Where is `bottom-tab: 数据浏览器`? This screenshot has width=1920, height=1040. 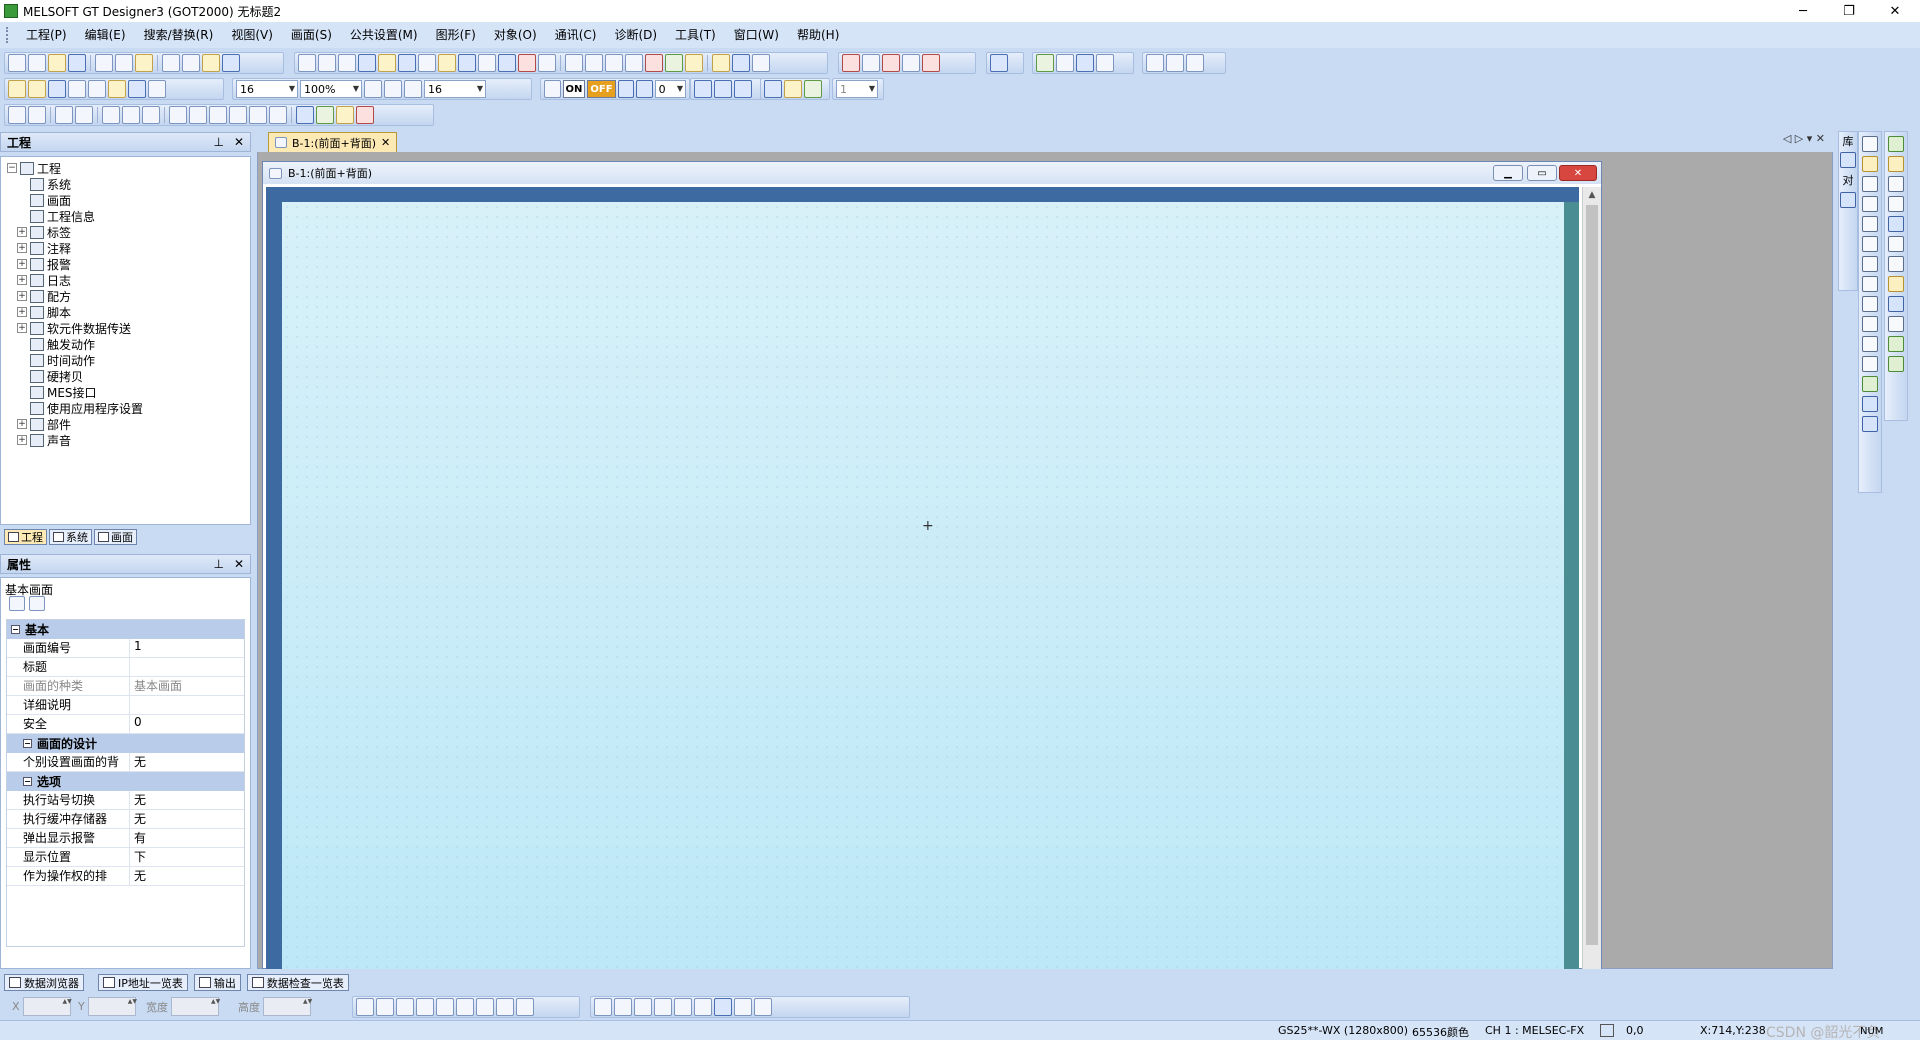
bottom-tab: 数据浏览器 is located at coordinates (44, 982).